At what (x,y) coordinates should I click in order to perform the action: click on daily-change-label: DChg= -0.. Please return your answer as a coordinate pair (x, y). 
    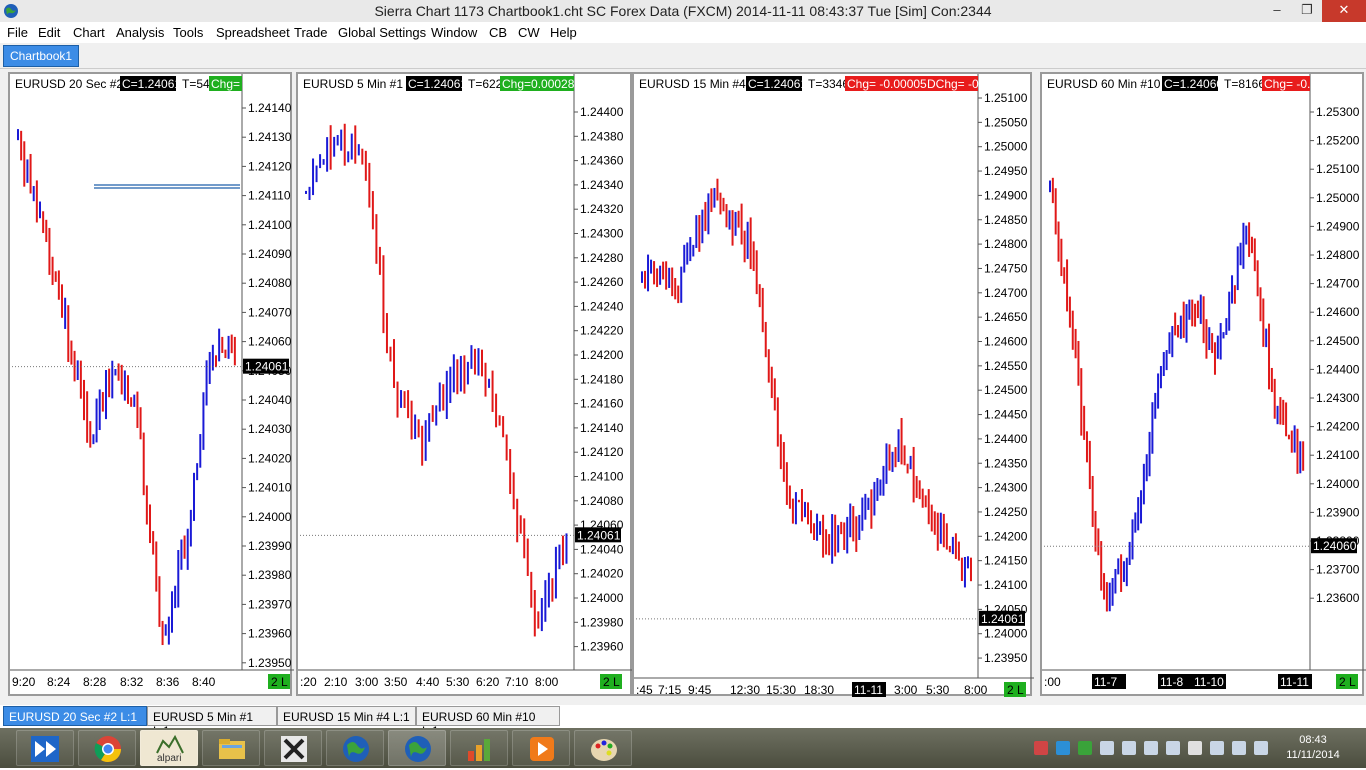
    Looking at the image, I should click on (954, 84).